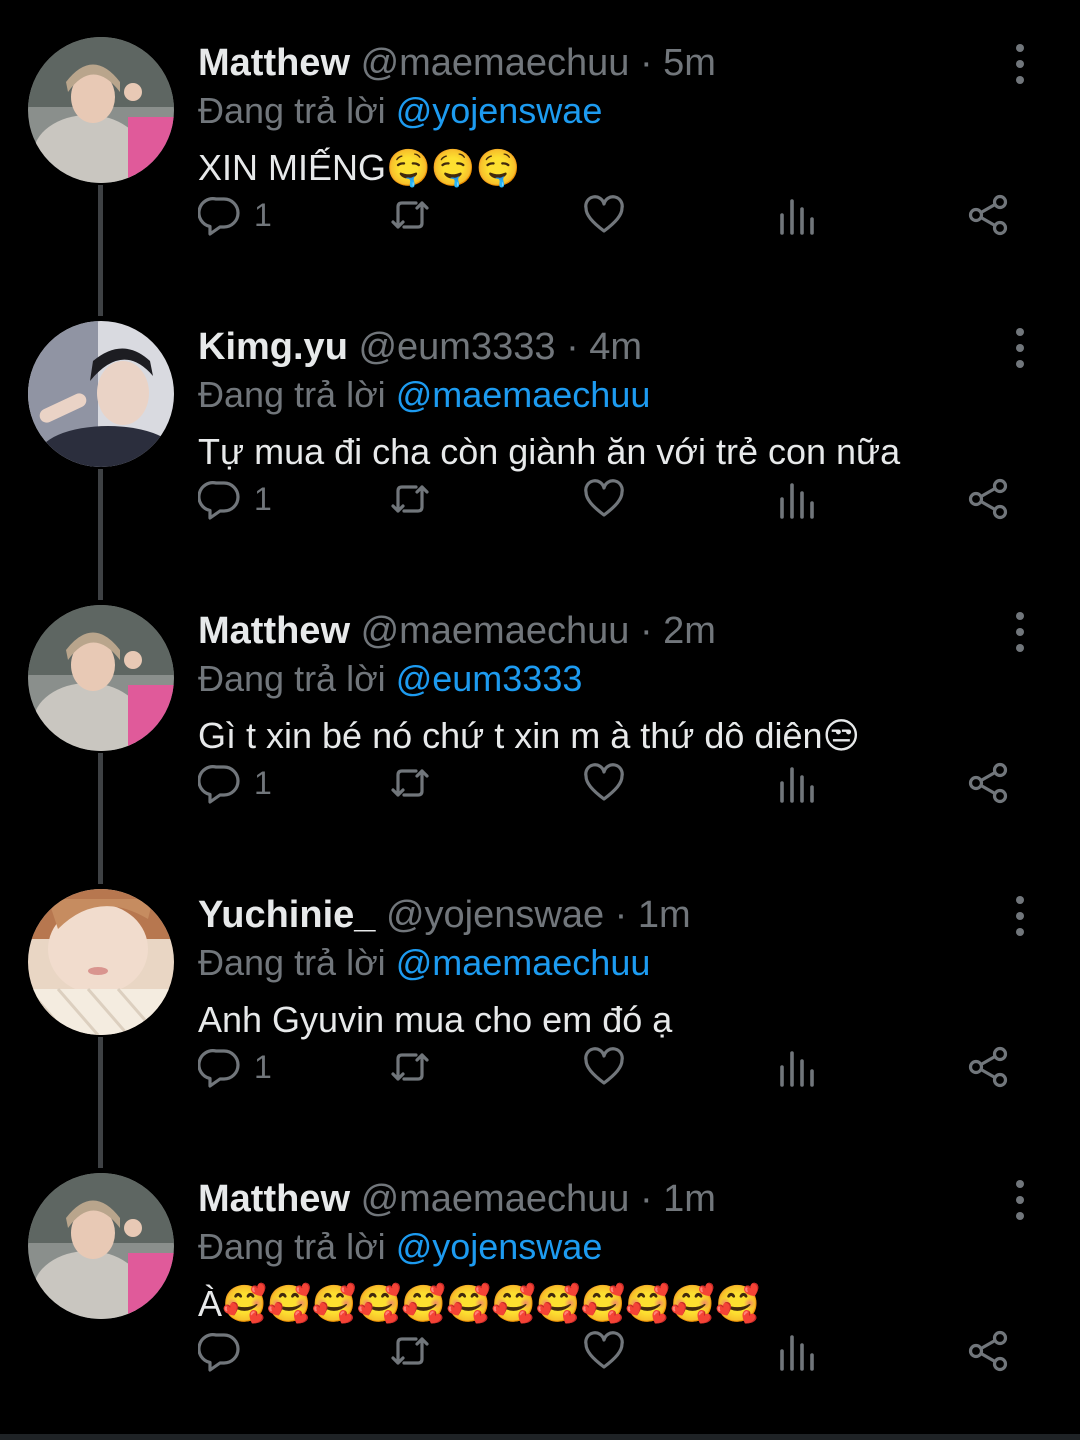 This screenshot has width=1080, height=1440. I want to click on views-icon, so click(797, 217).